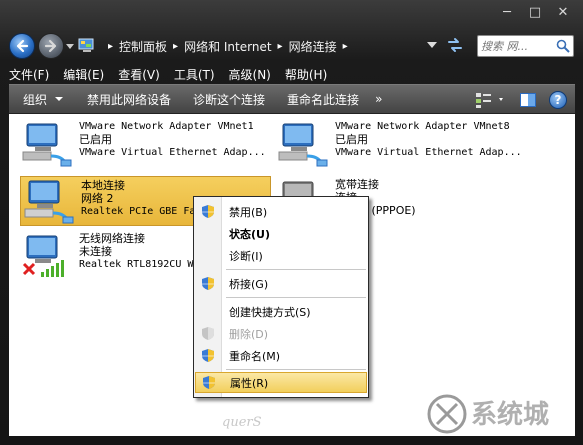 This screenshot has height=445, width=583. Describe the element at coordinates (507, 13) in the screenshot. I see `minimize-button: ─` at that location.